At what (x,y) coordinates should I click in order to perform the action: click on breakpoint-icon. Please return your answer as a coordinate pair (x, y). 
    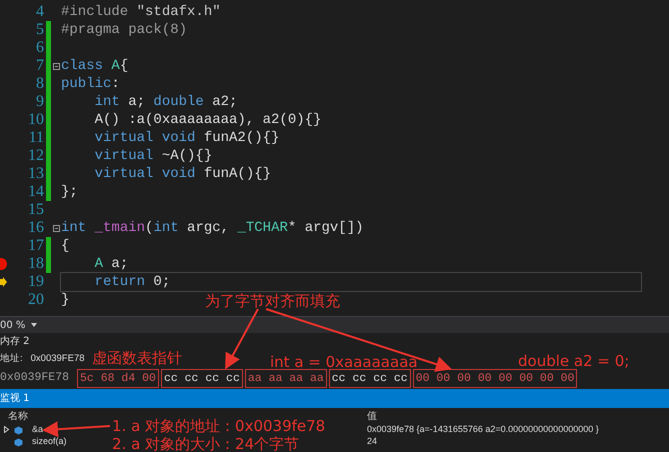
    Looking at the image, I should click on (4, 264).